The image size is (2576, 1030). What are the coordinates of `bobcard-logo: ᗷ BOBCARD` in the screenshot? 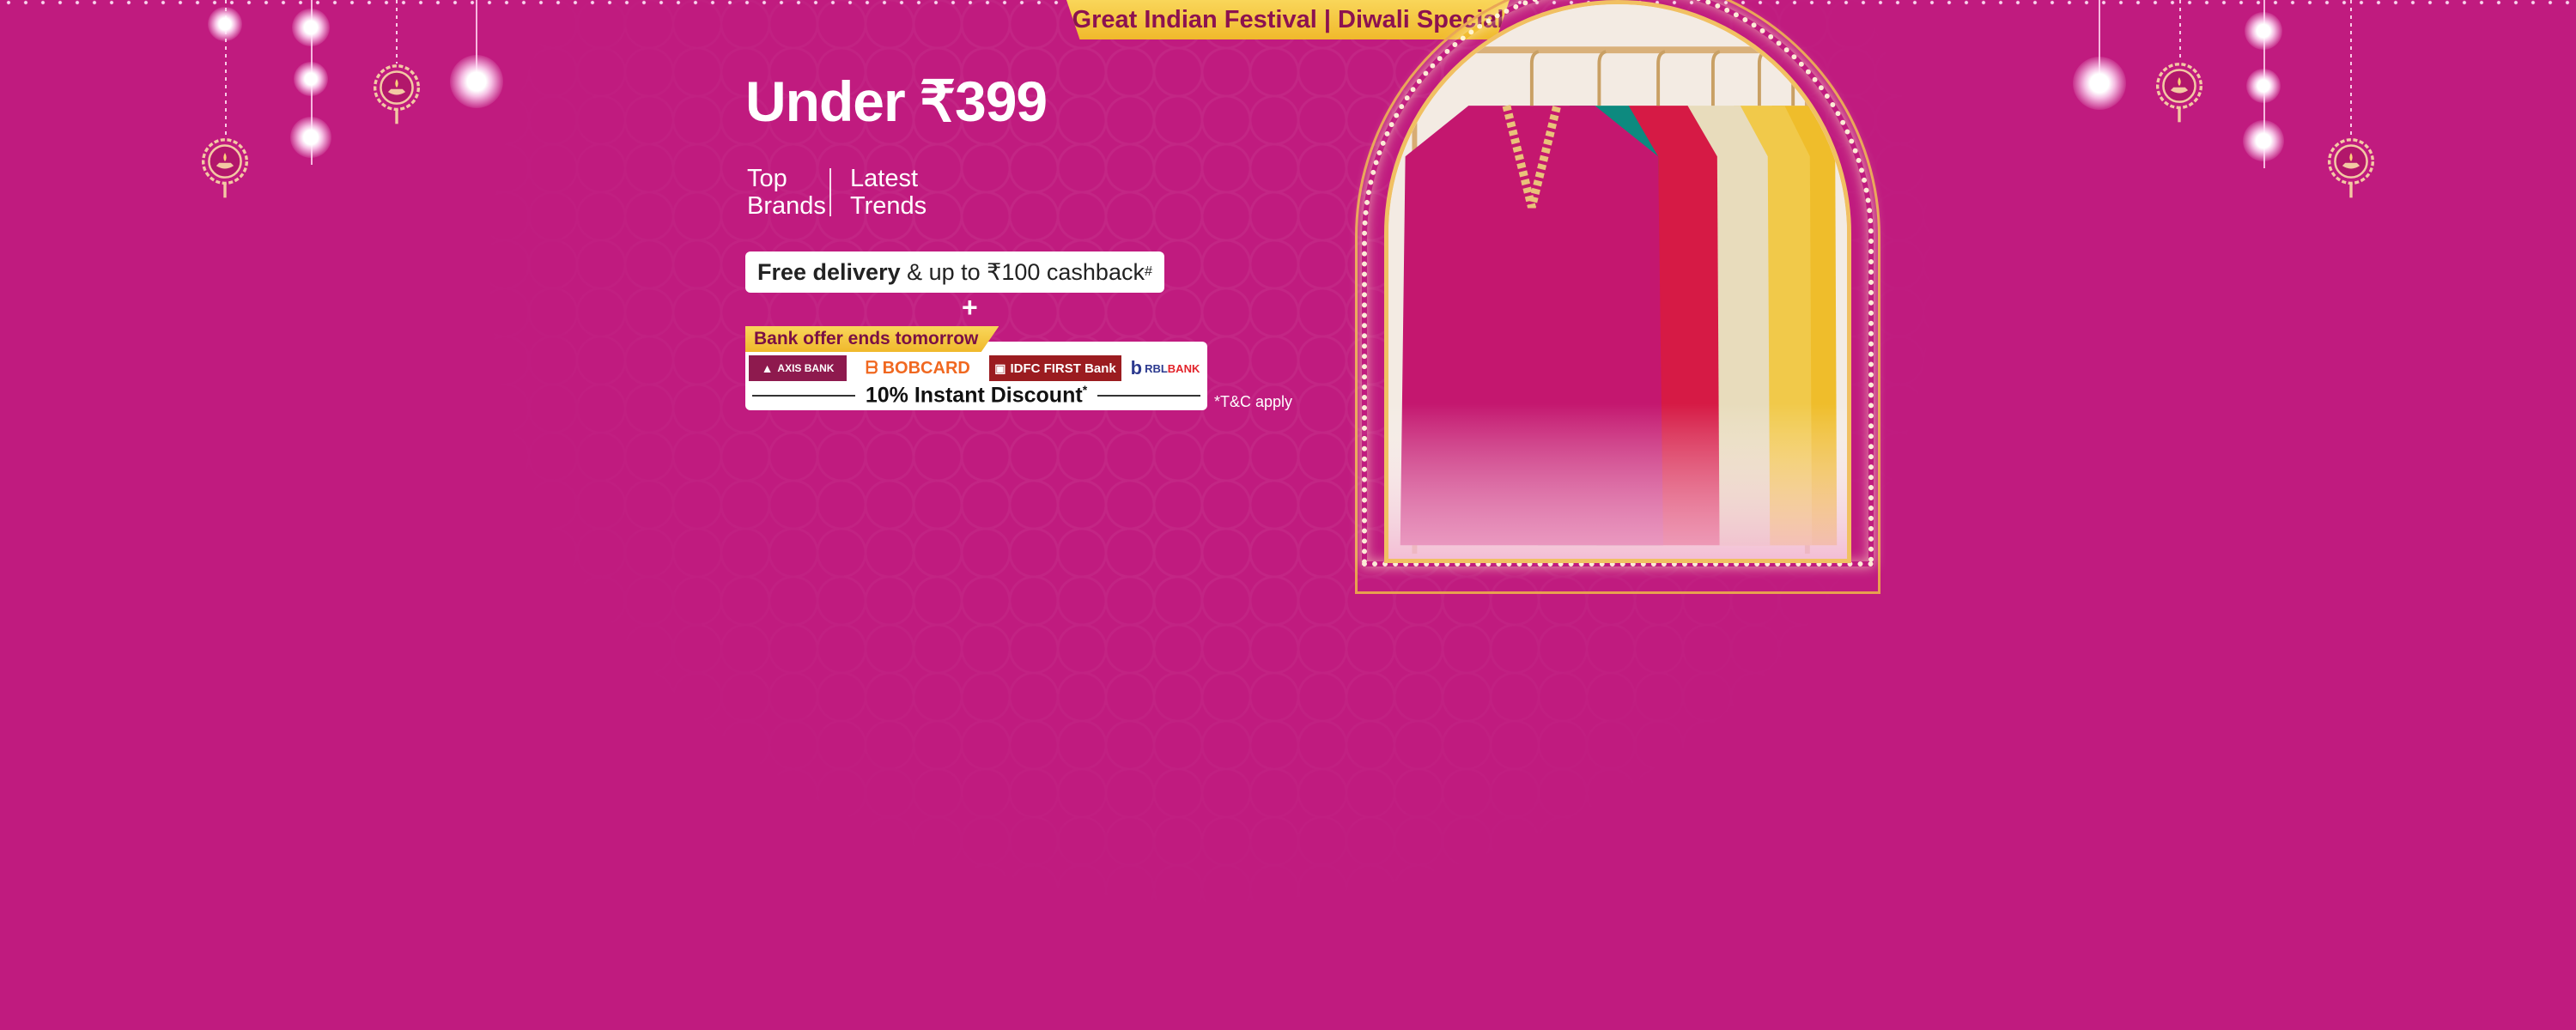 It's located at (918, 368).